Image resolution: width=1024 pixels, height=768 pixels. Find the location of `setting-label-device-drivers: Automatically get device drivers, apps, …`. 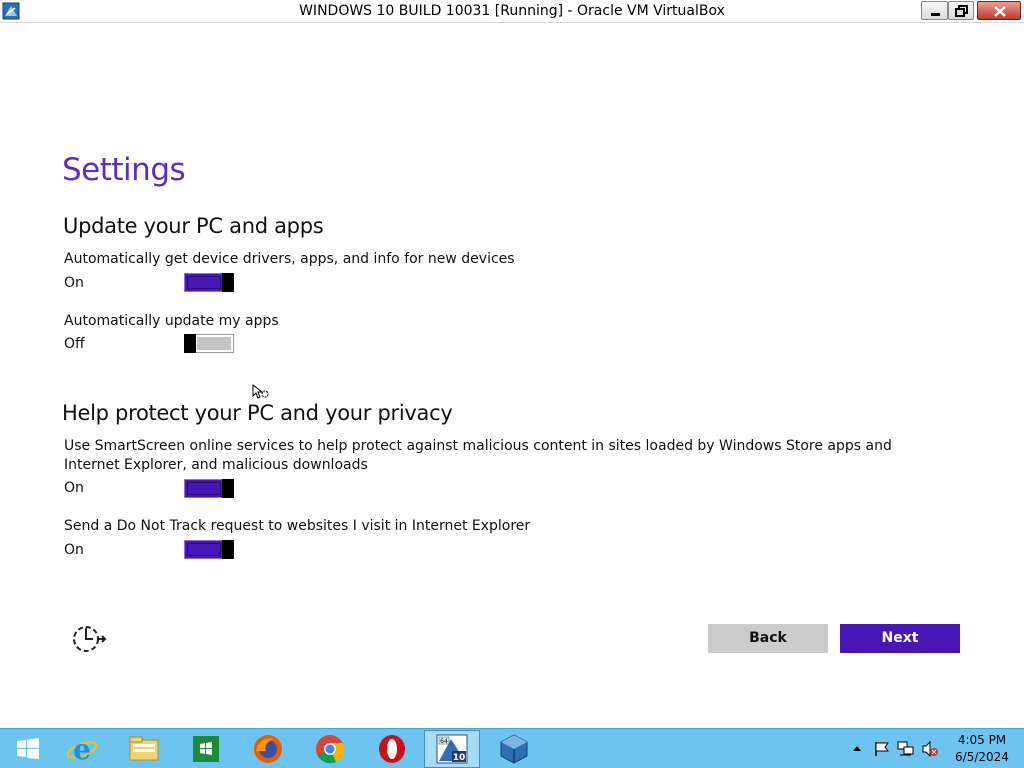

setting-label-device-drivers: Automatically get device drivers, apps, … is located at coordinates (289, 259).